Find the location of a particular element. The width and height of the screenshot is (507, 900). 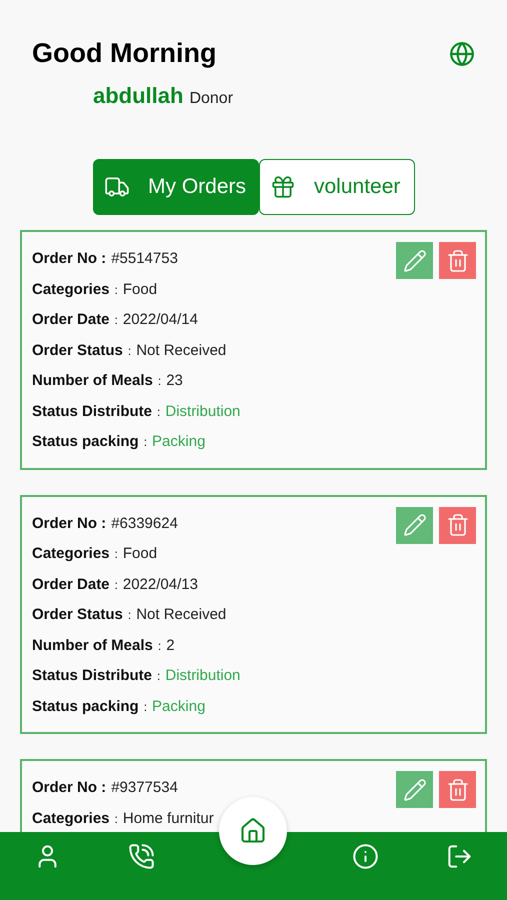

field-value: Home furnitur is located at coordinates (168, 818).